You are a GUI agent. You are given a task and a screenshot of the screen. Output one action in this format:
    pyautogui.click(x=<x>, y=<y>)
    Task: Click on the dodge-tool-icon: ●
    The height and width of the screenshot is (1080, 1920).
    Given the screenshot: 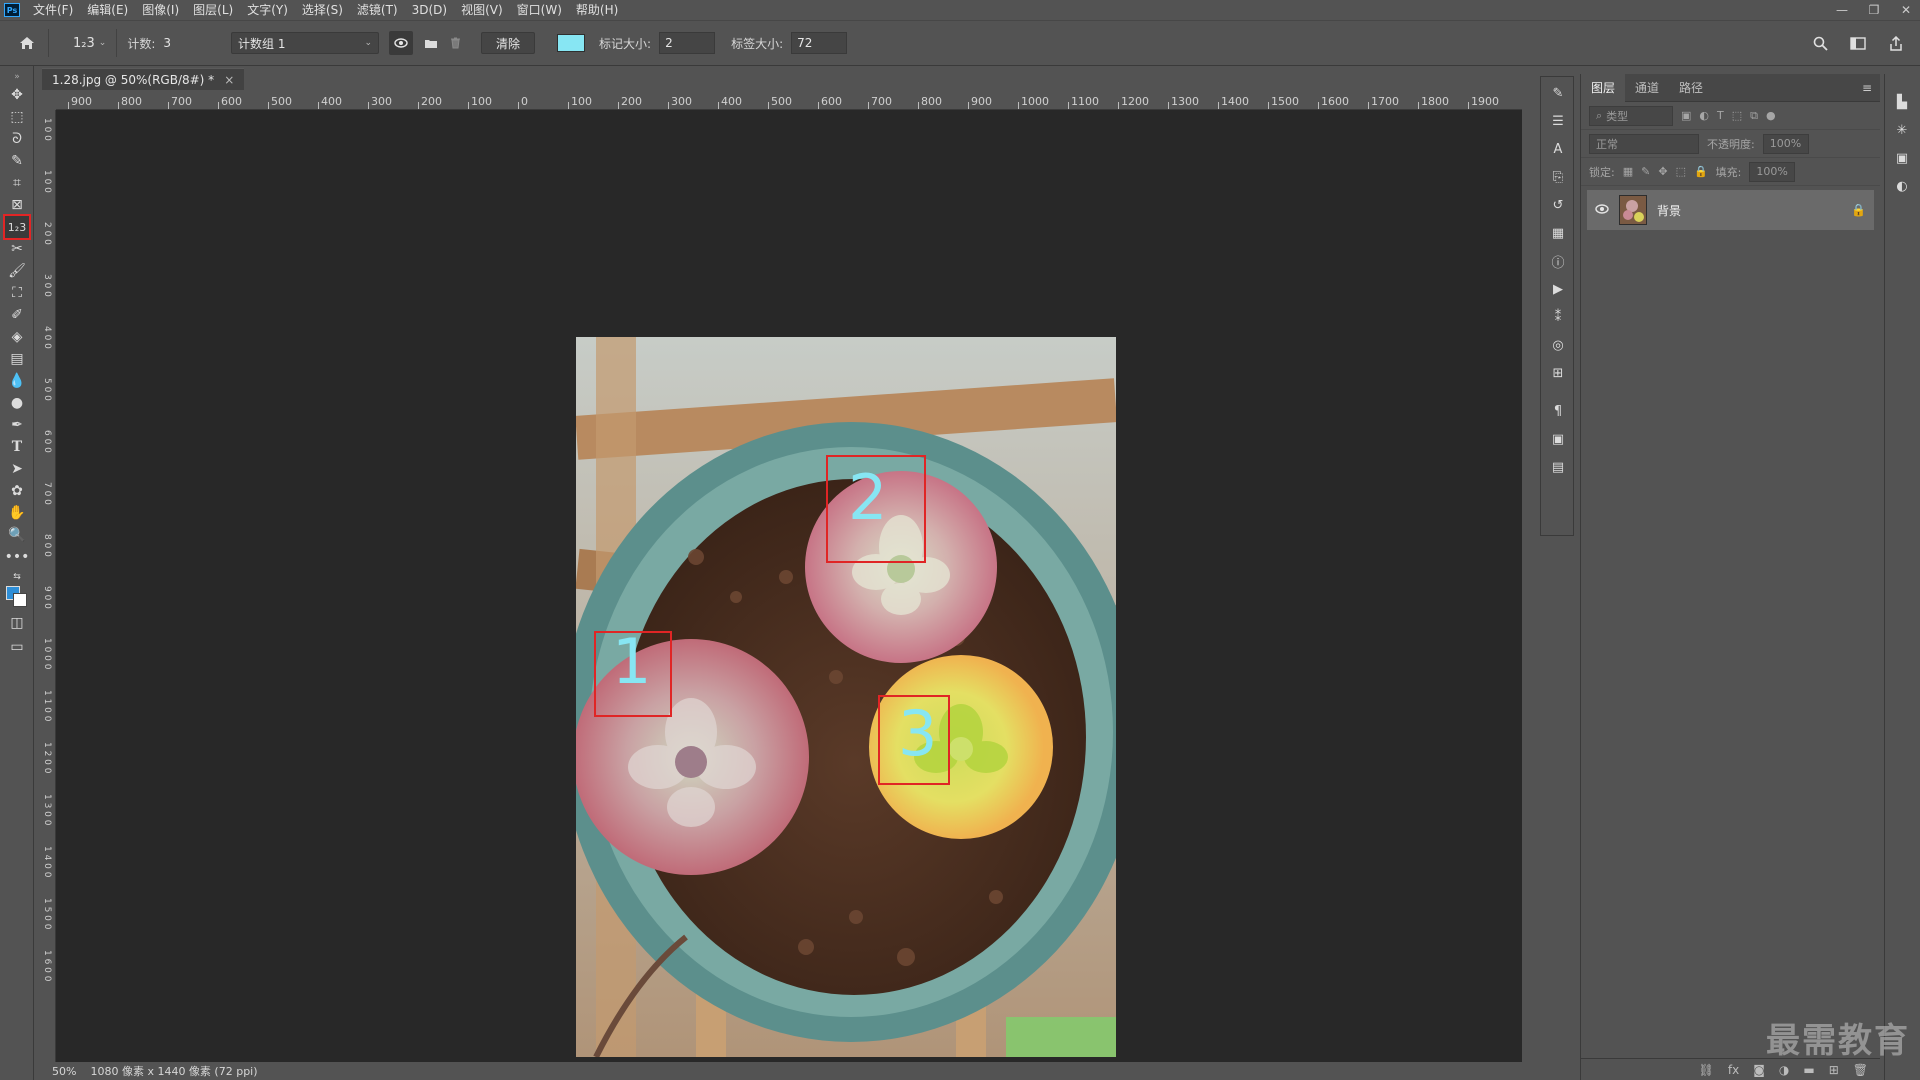 What is the action you would take?
    pyautogui.click(x=17, y=403)
    